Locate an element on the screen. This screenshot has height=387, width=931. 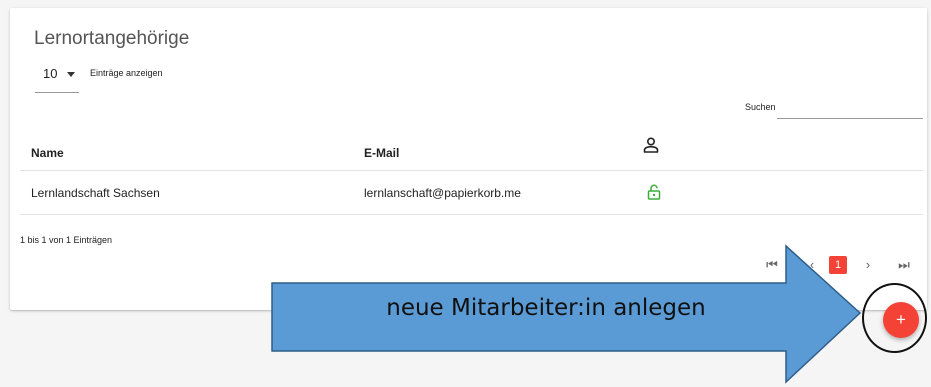
first-page-button: ⏮ is located at coordinates (772, 265).